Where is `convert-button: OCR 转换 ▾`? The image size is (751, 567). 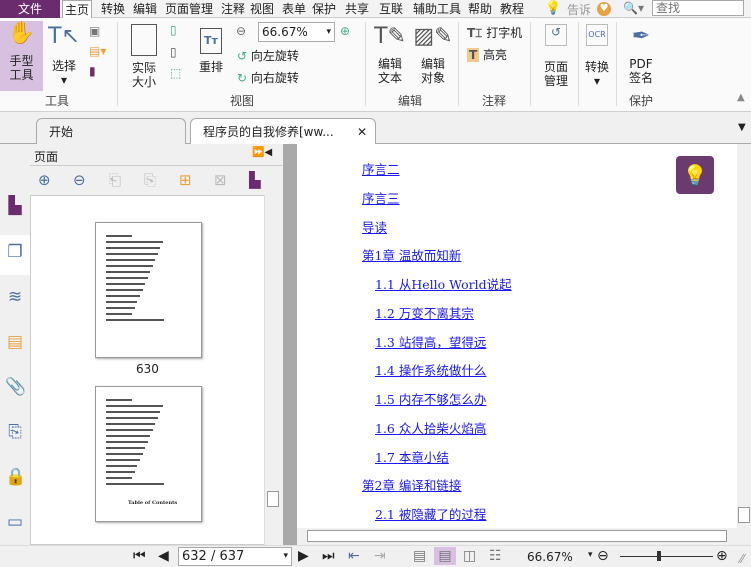 convert-button: OCR 转换 ▾ is located at coordinates (597, 56).